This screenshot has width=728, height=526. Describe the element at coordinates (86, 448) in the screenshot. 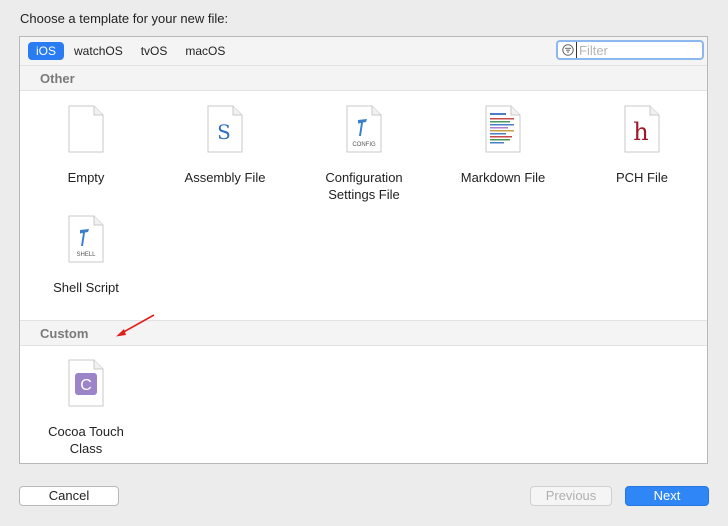

I see `template-label-line2: Class` at that location.